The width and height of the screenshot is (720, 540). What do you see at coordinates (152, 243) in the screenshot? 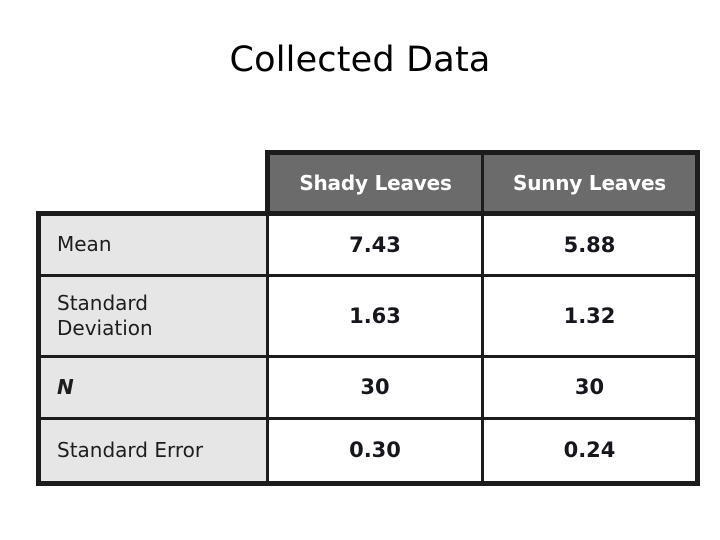
I see `row-label-mean: Mean` at bounding box center [152, 243].